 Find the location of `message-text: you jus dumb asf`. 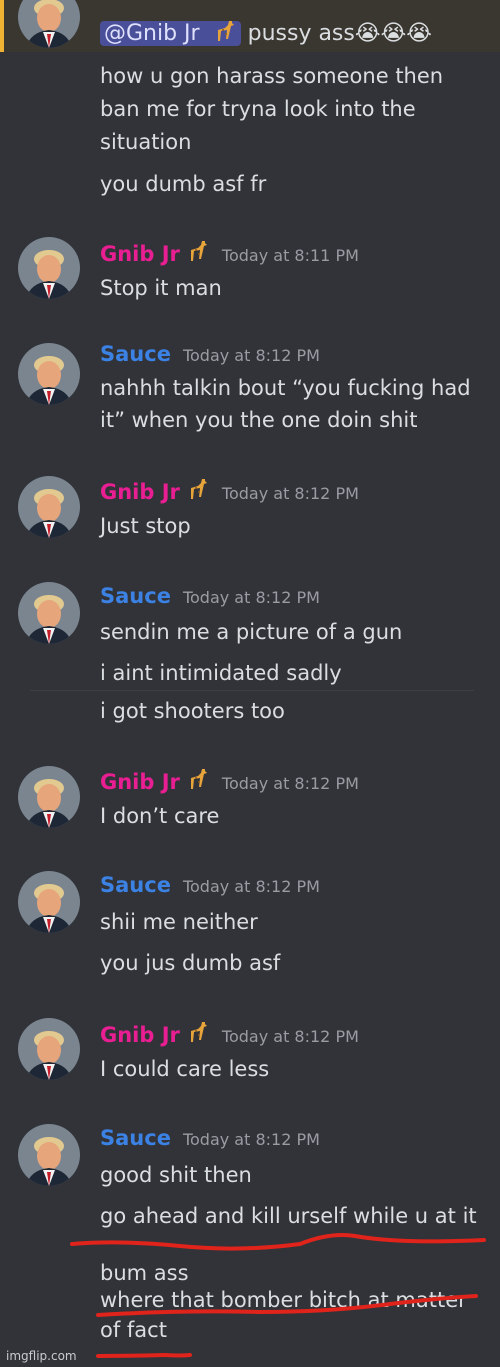

message-text: you jus dumb asf is located at coordinates (190, 963).